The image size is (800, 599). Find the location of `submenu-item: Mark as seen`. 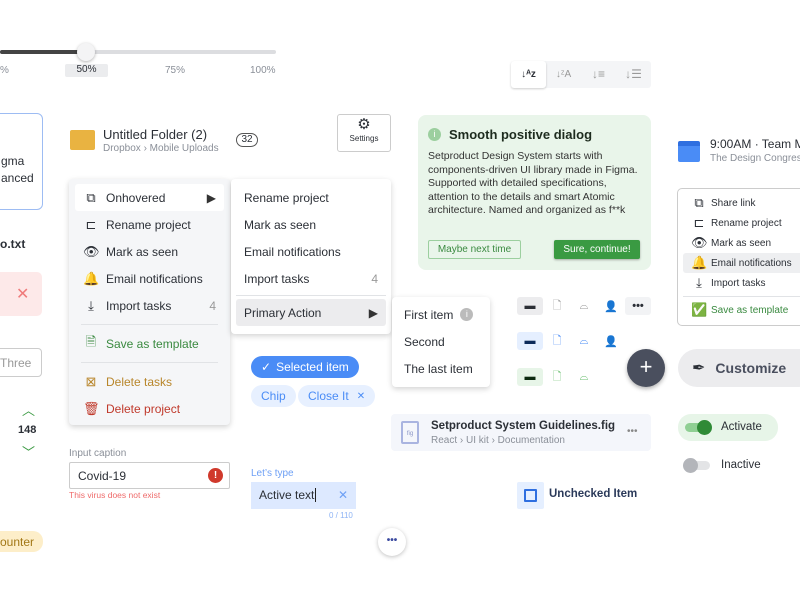

submenu-item: Mark as seen is located at coordinates (311, 224).